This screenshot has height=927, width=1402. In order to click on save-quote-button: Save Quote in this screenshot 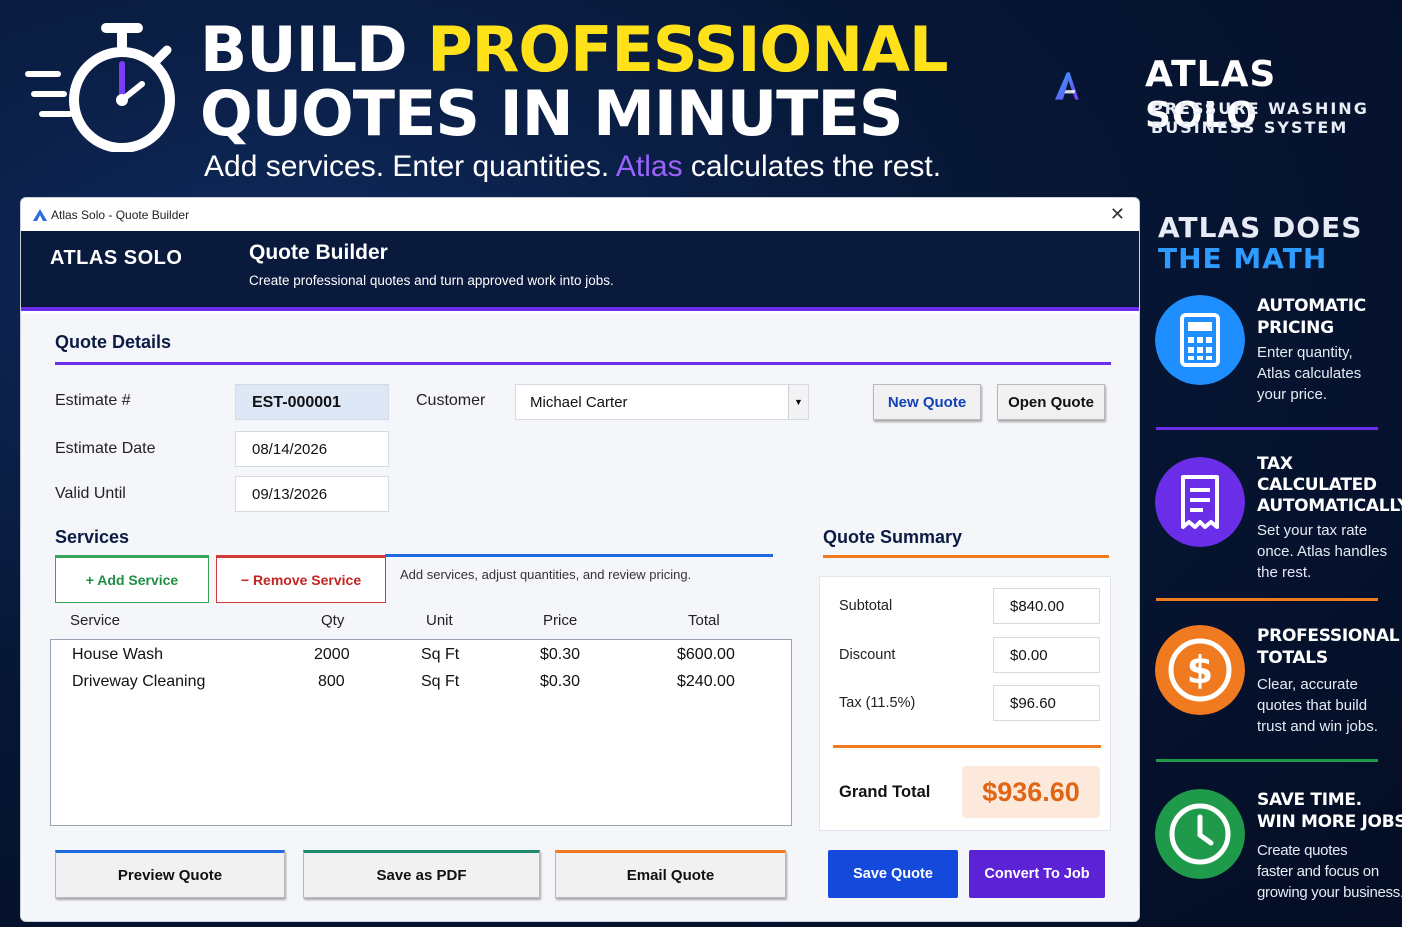, I will do `click(893, 874)`.